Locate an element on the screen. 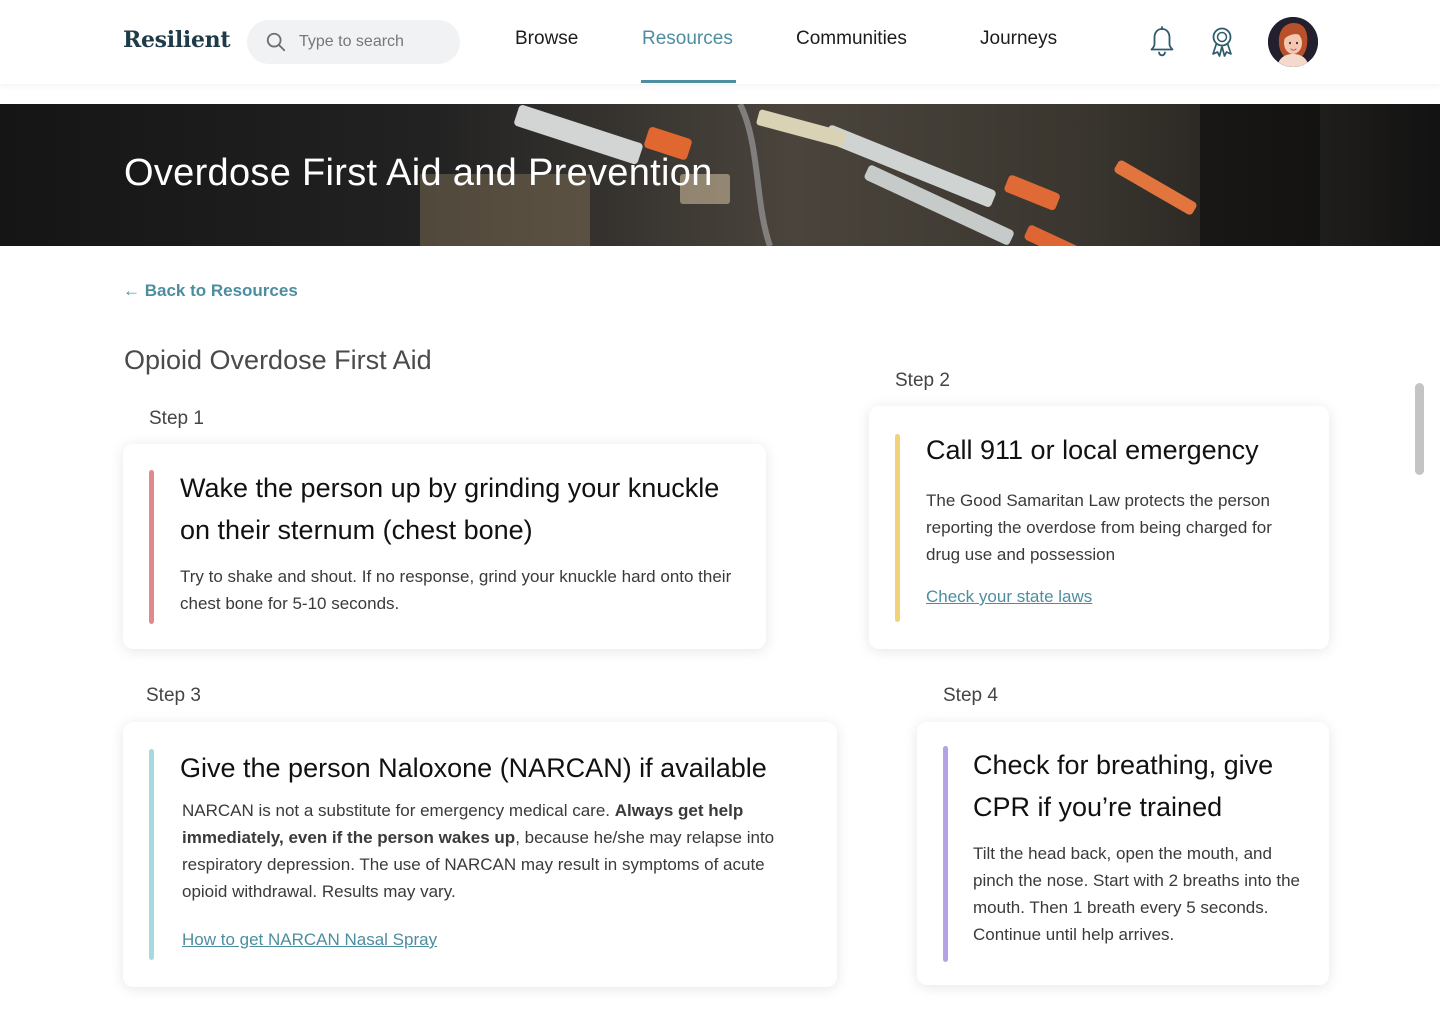  search-icon is located at coordinates (276, 42).